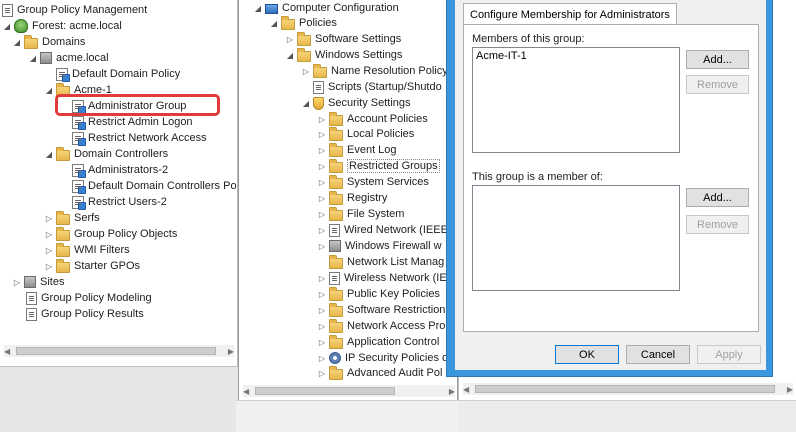 This screenshot has width=796, height=432. I want to click on tree-node-network-list-manager: Network List Manag, so click(386, 262).